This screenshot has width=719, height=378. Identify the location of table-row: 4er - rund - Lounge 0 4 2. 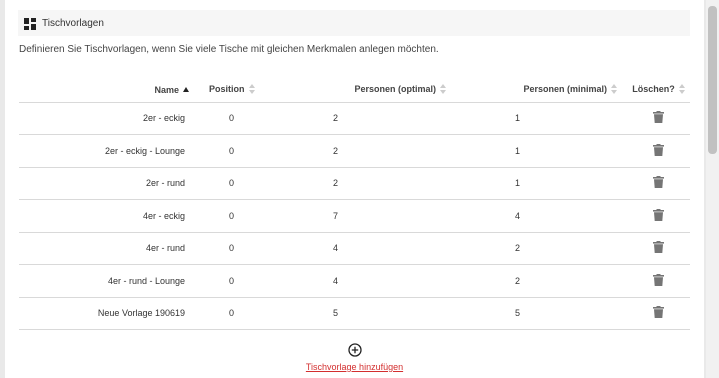
(354, 281).